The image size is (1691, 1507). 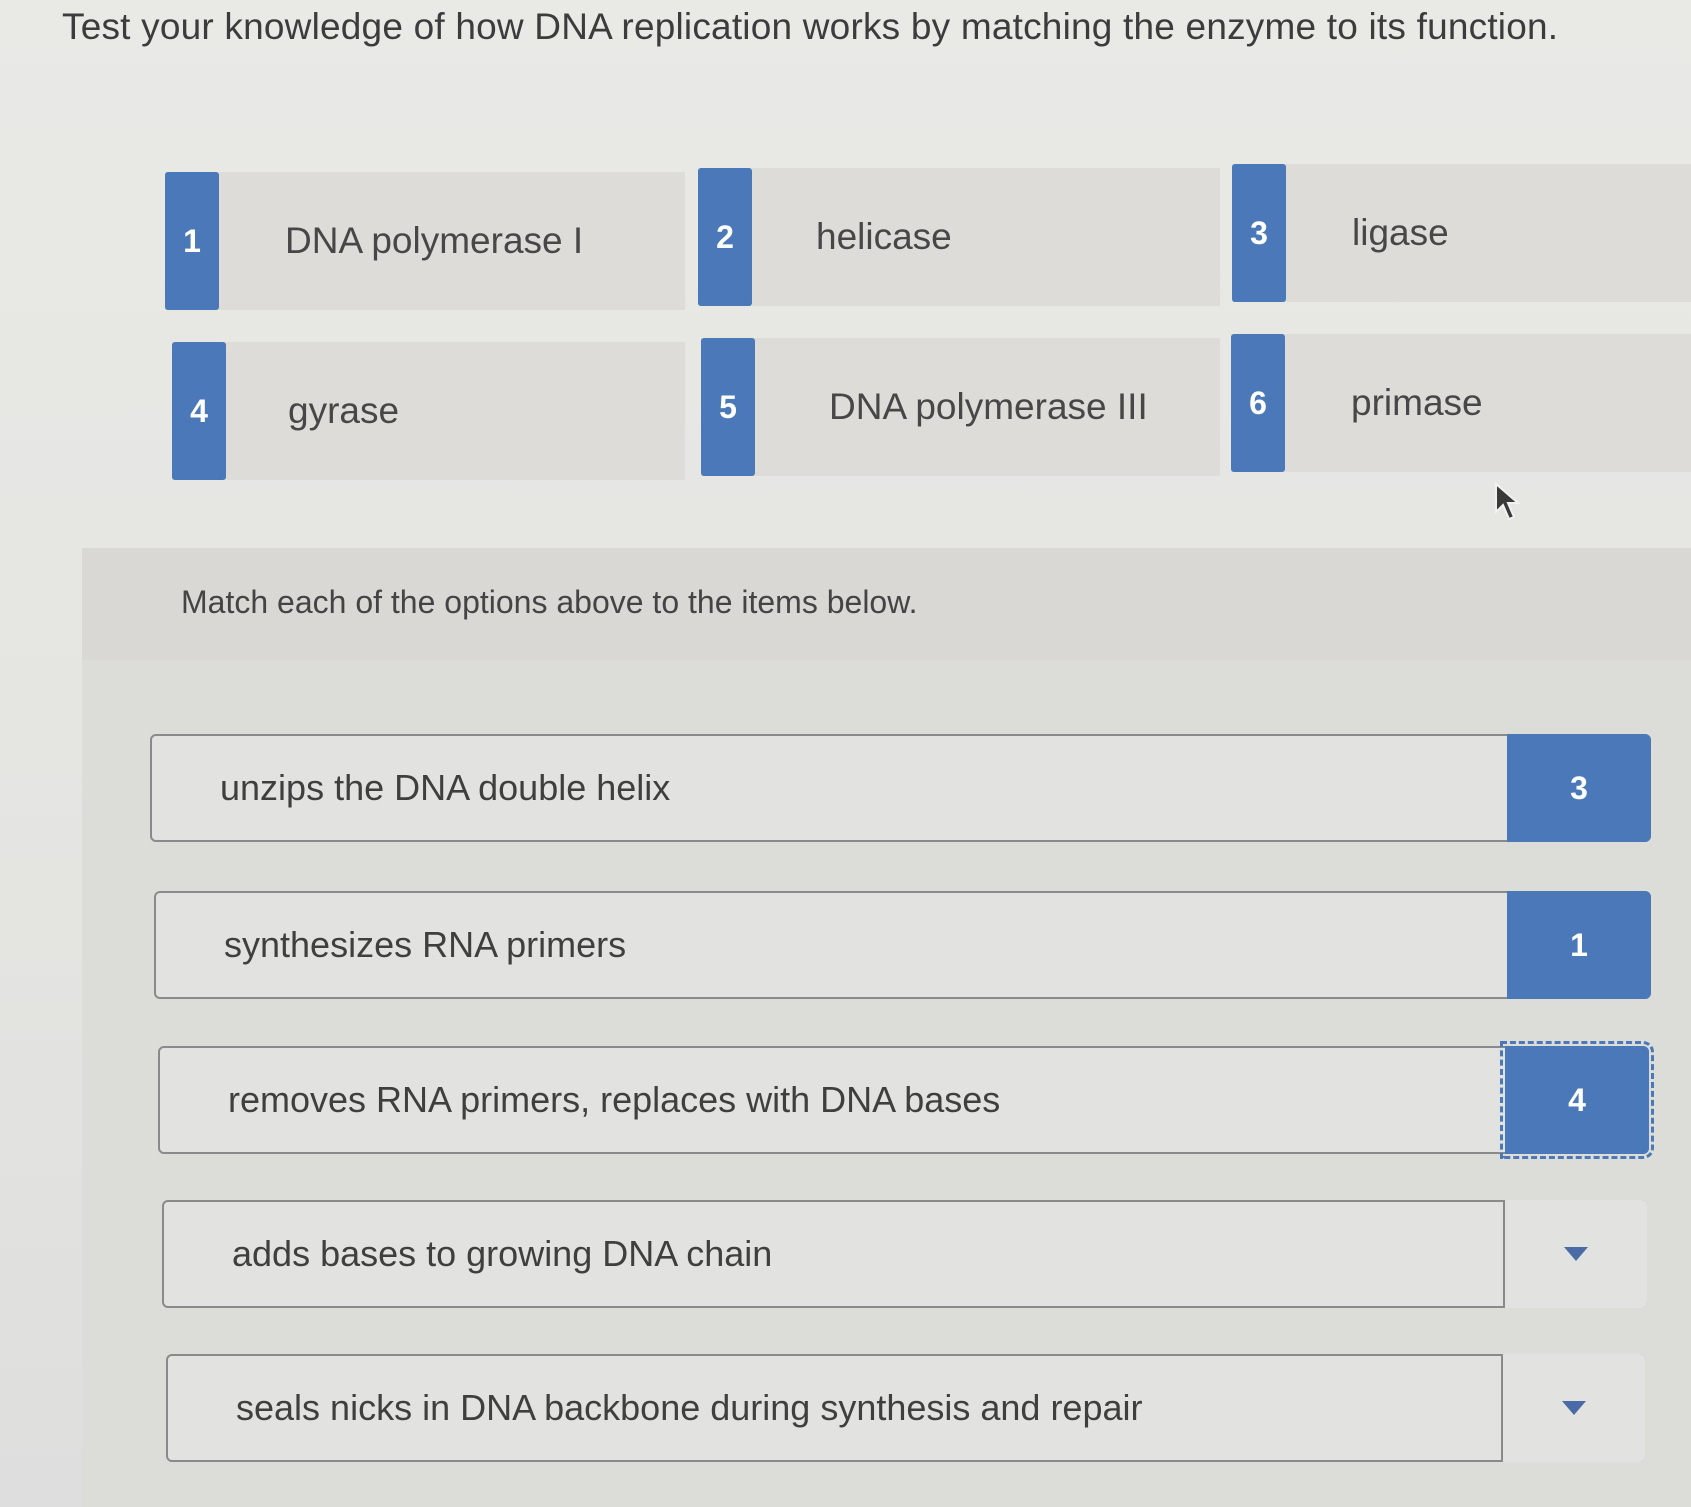 I want to click on match-item-2: synthesizes RNA primers 1, so click(x=902, y=945).